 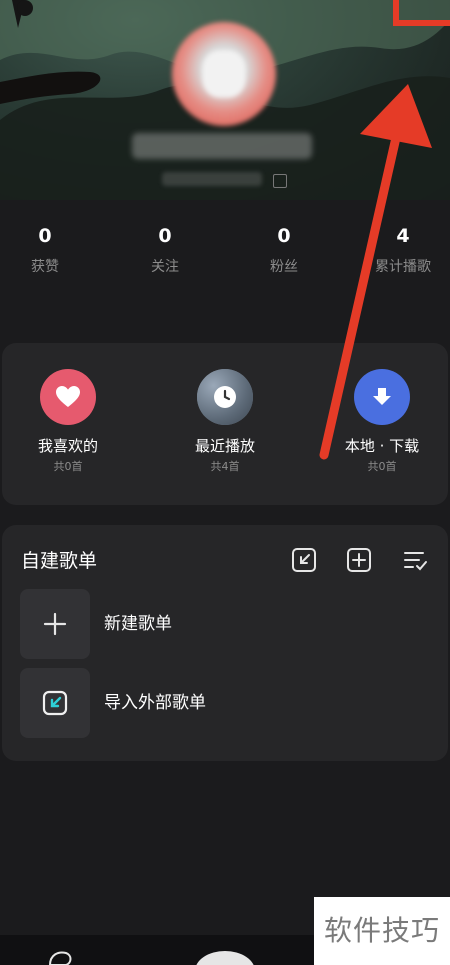 What do you see at coordinates (375, 272) in the screenshot?
I see `annotation-arrow` at bounding box center [375, 272].